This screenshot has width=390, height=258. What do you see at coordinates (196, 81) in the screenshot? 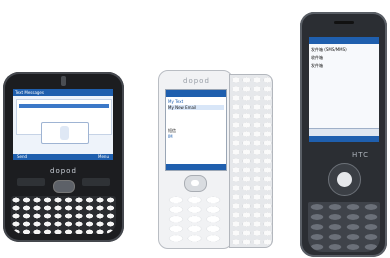
I see `phone2-brand-logo: dopod` at bounding box center [196, 81].